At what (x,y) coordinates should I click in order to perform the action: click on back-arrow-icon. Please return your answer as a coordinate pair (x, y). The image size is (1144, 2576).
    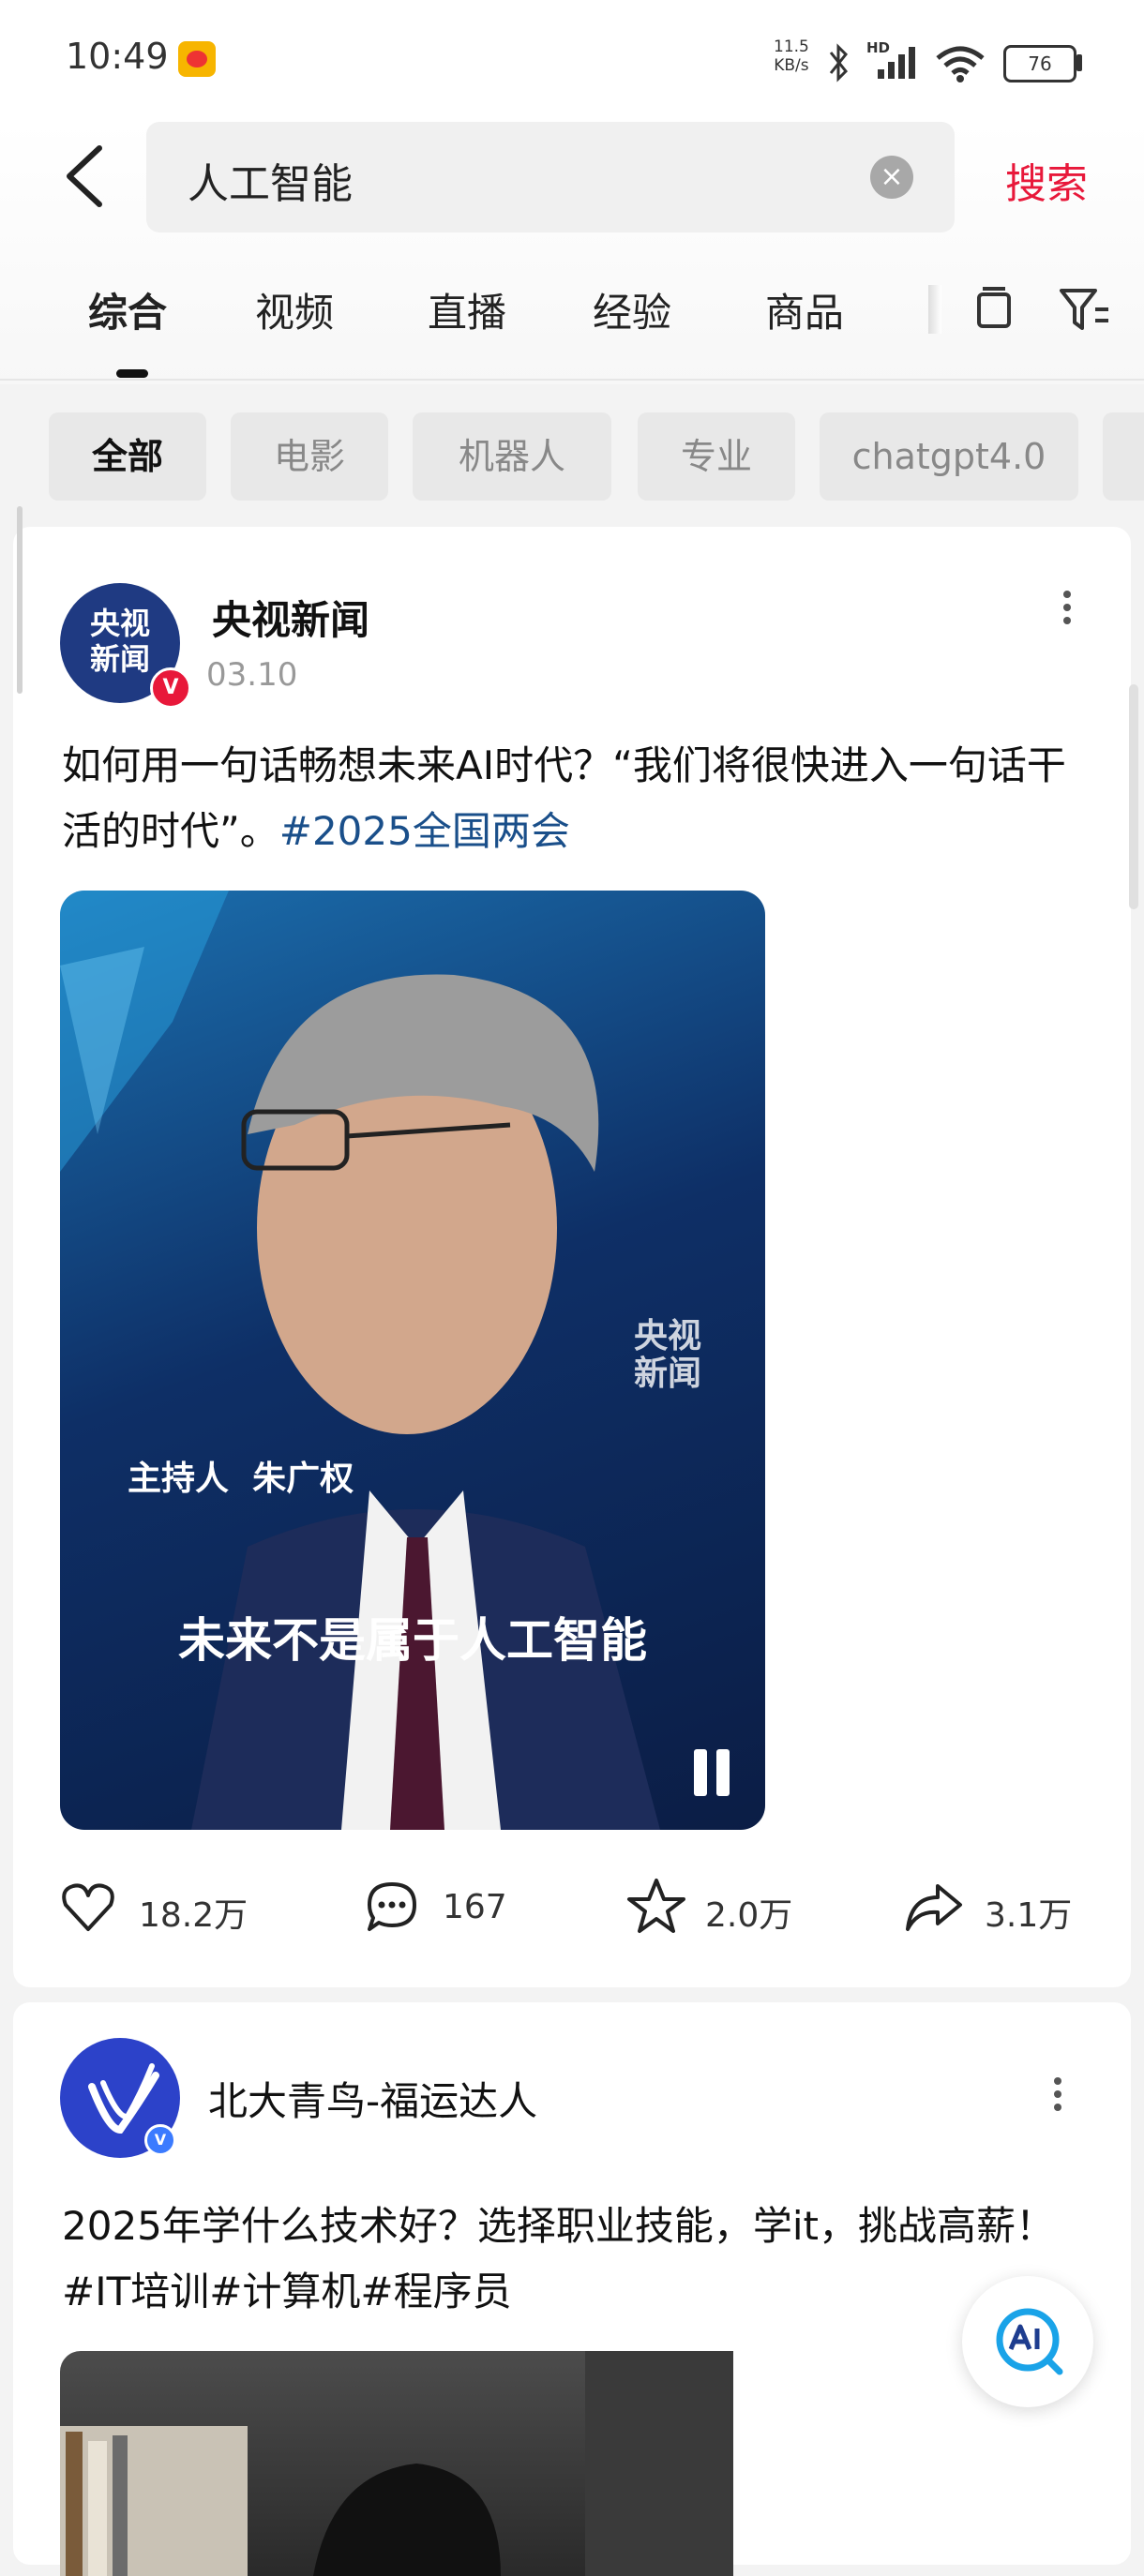
    Looking at the image, I should click on (84, 176).